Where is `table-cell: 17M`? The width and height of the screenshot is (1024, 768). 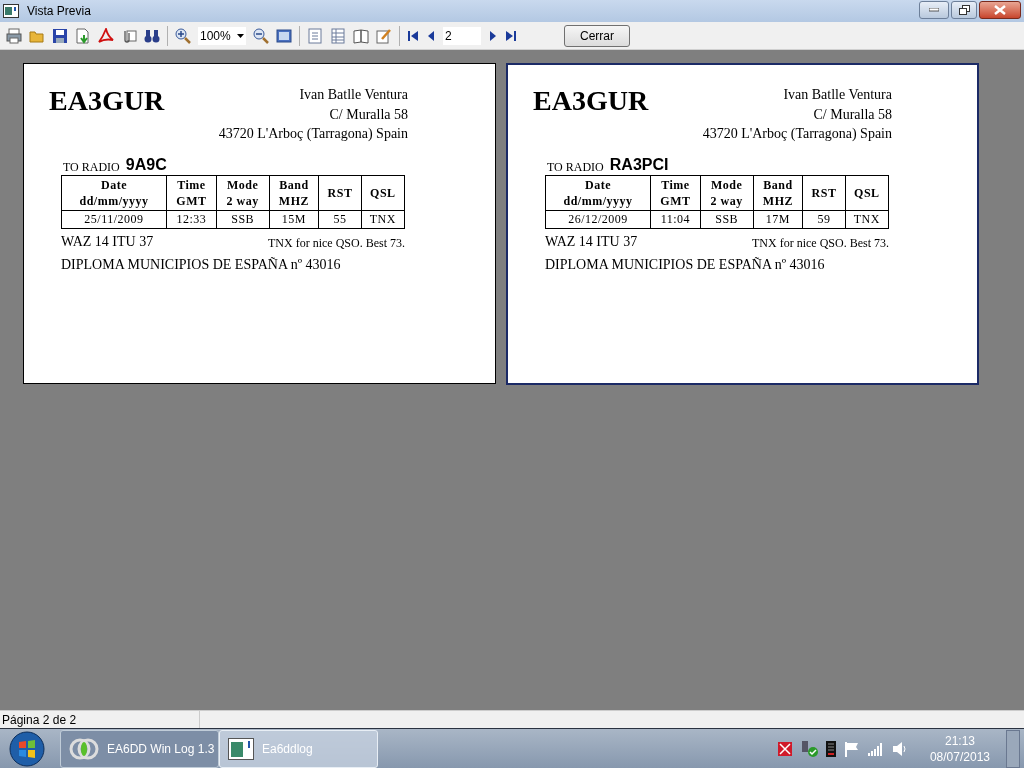
table-cell: 17M is located at coordinates (778, 219).